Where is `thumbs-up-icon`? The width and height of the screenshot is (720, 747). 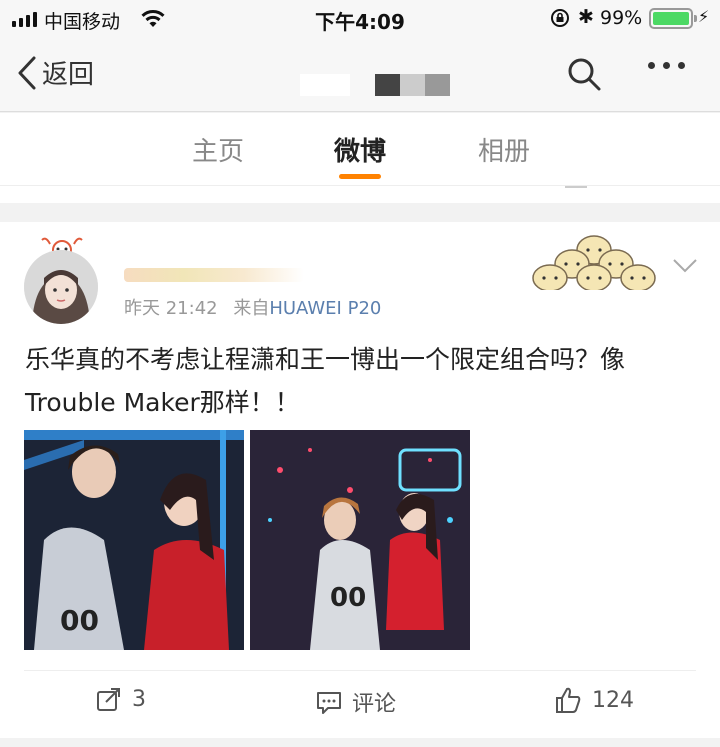 thumbs-up-icon is located at coordinates (568, 700).